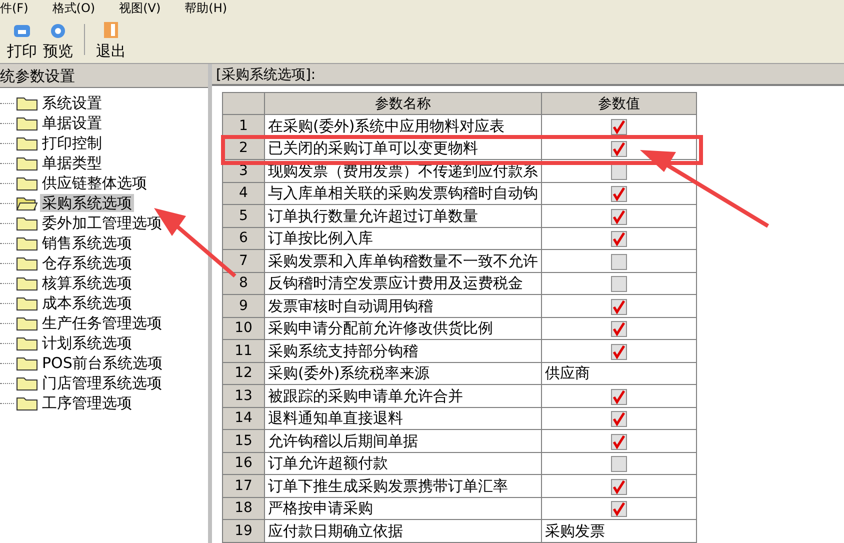 The width and height of the screenshot is (844, 543). Describe the element at coordinates (403, 441) in the screenshot. I see `parameter-name: 允许钩稽以后期间单据` at that location.